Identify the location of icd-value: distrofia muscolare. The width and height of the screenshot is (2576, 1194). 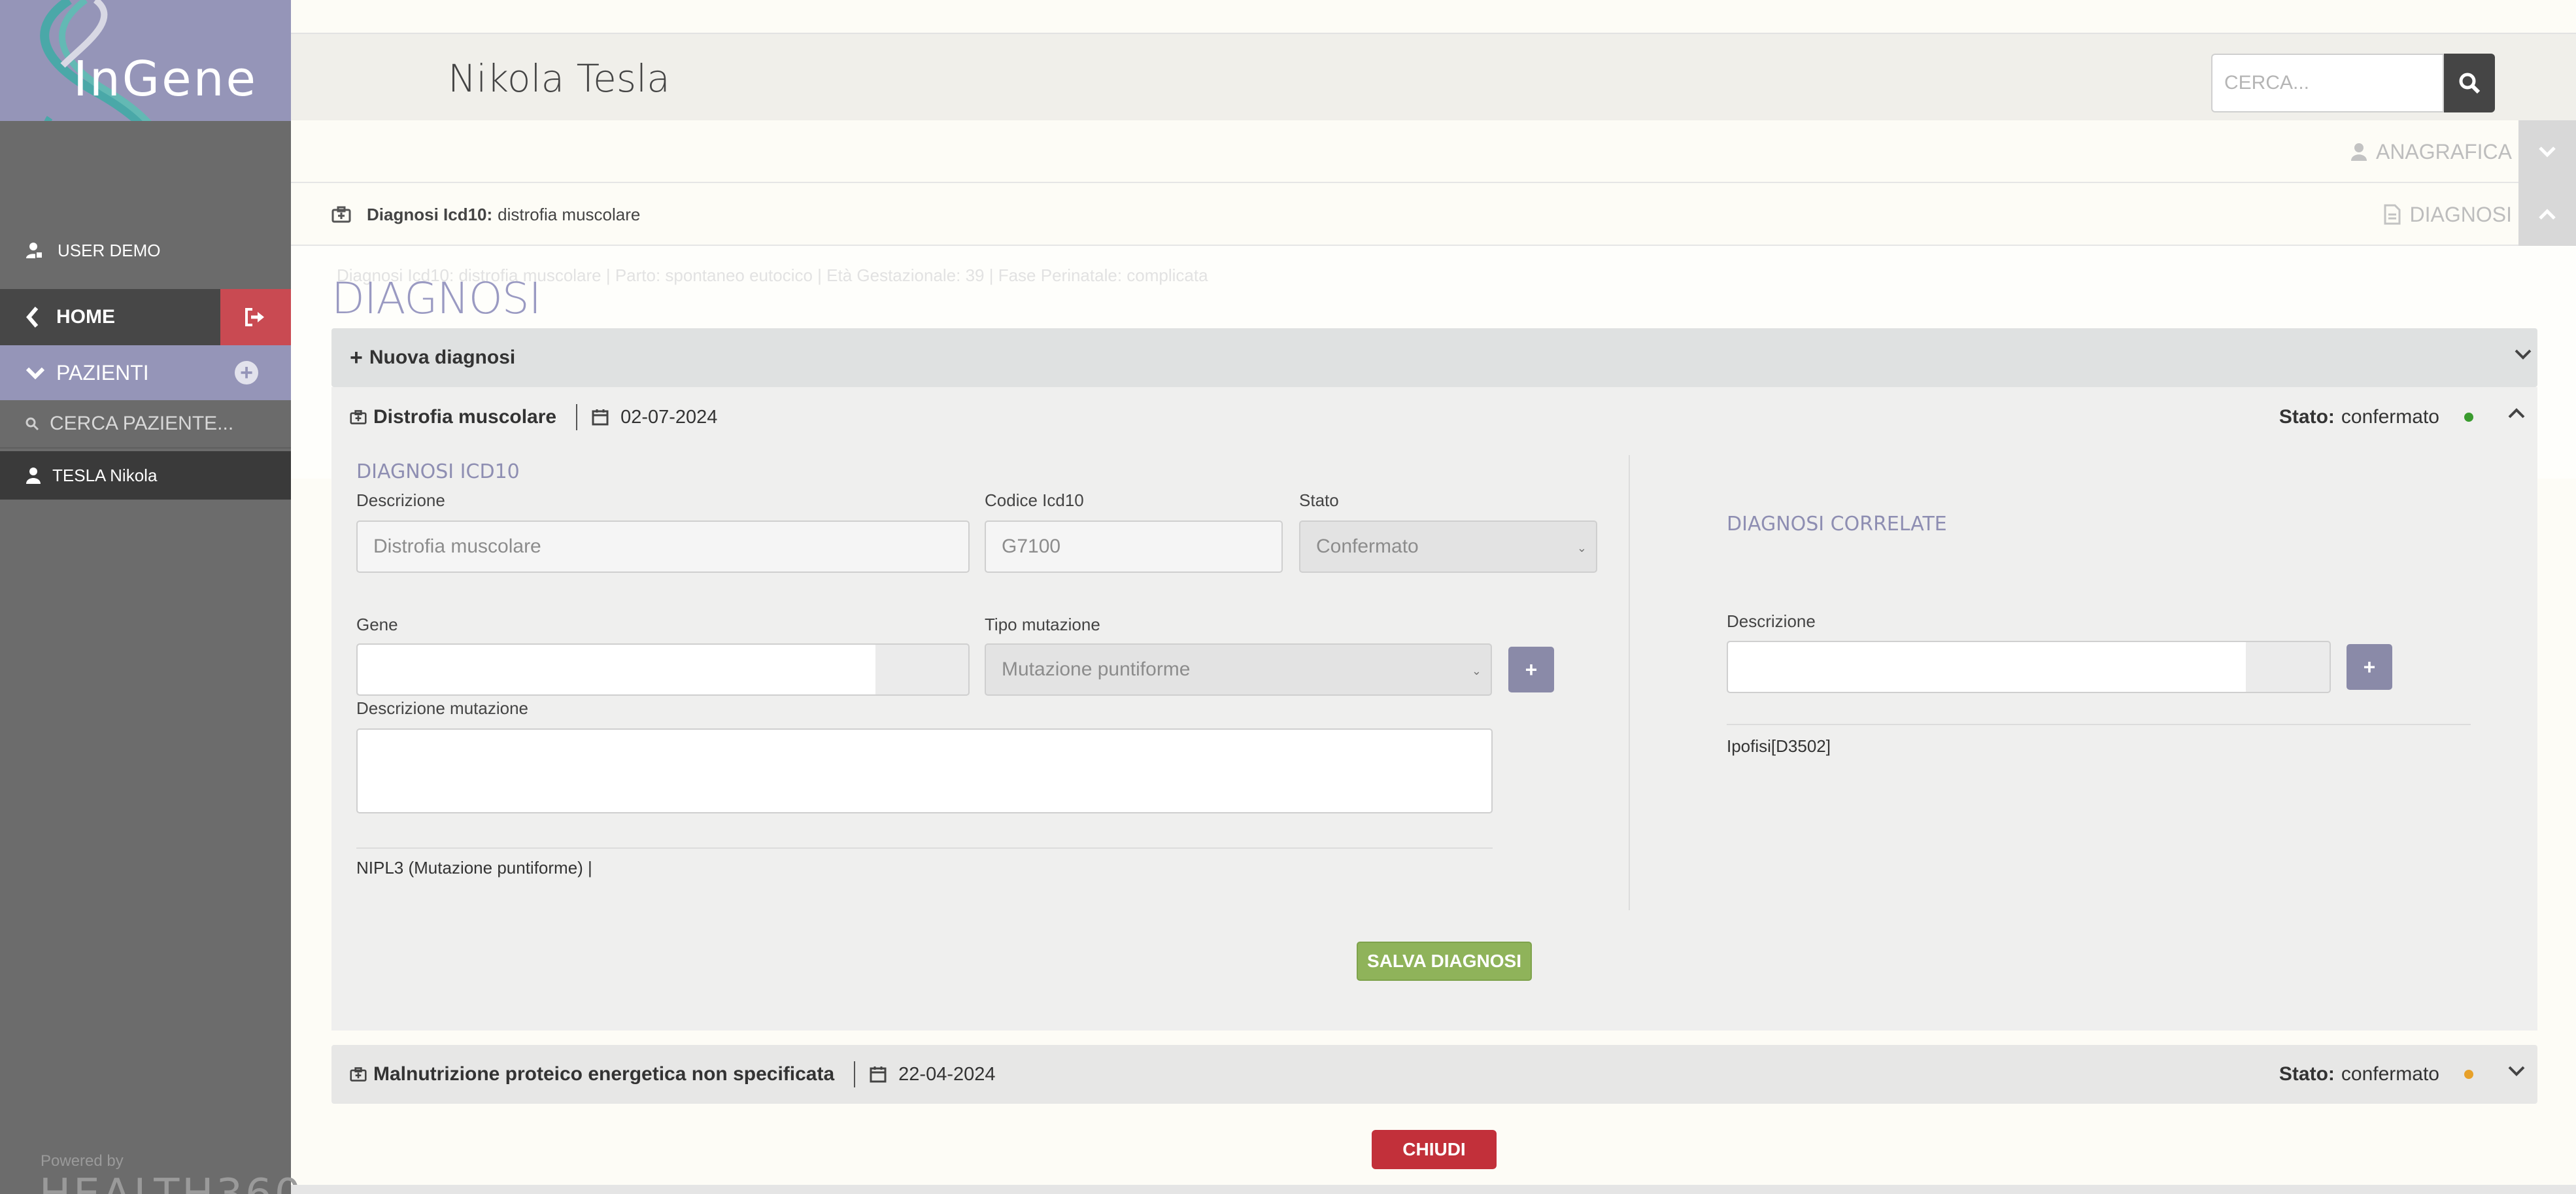
(569, 214).